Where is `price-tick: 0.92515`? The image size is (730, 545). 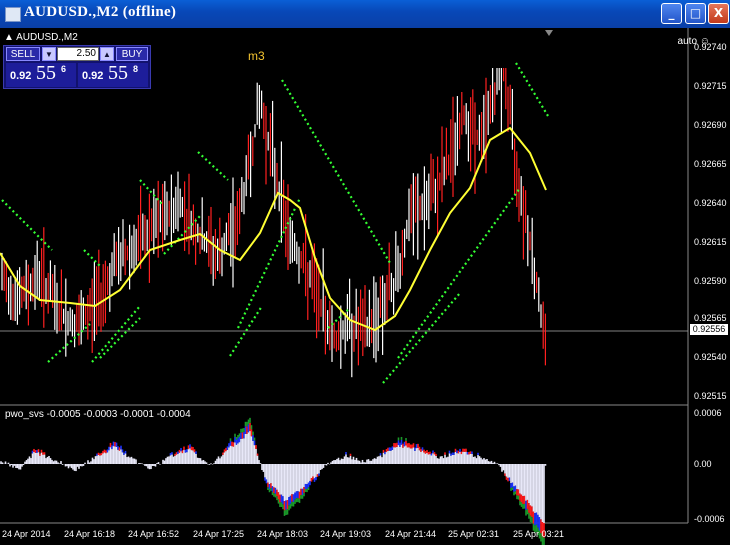 price-tick: 0.92515 is located at coordinates (710, 396).